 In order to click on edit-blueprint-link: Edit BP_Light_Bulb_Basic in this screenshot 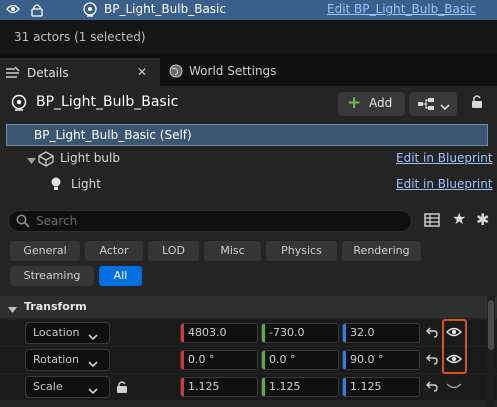, I will do `click(401, 9)`.